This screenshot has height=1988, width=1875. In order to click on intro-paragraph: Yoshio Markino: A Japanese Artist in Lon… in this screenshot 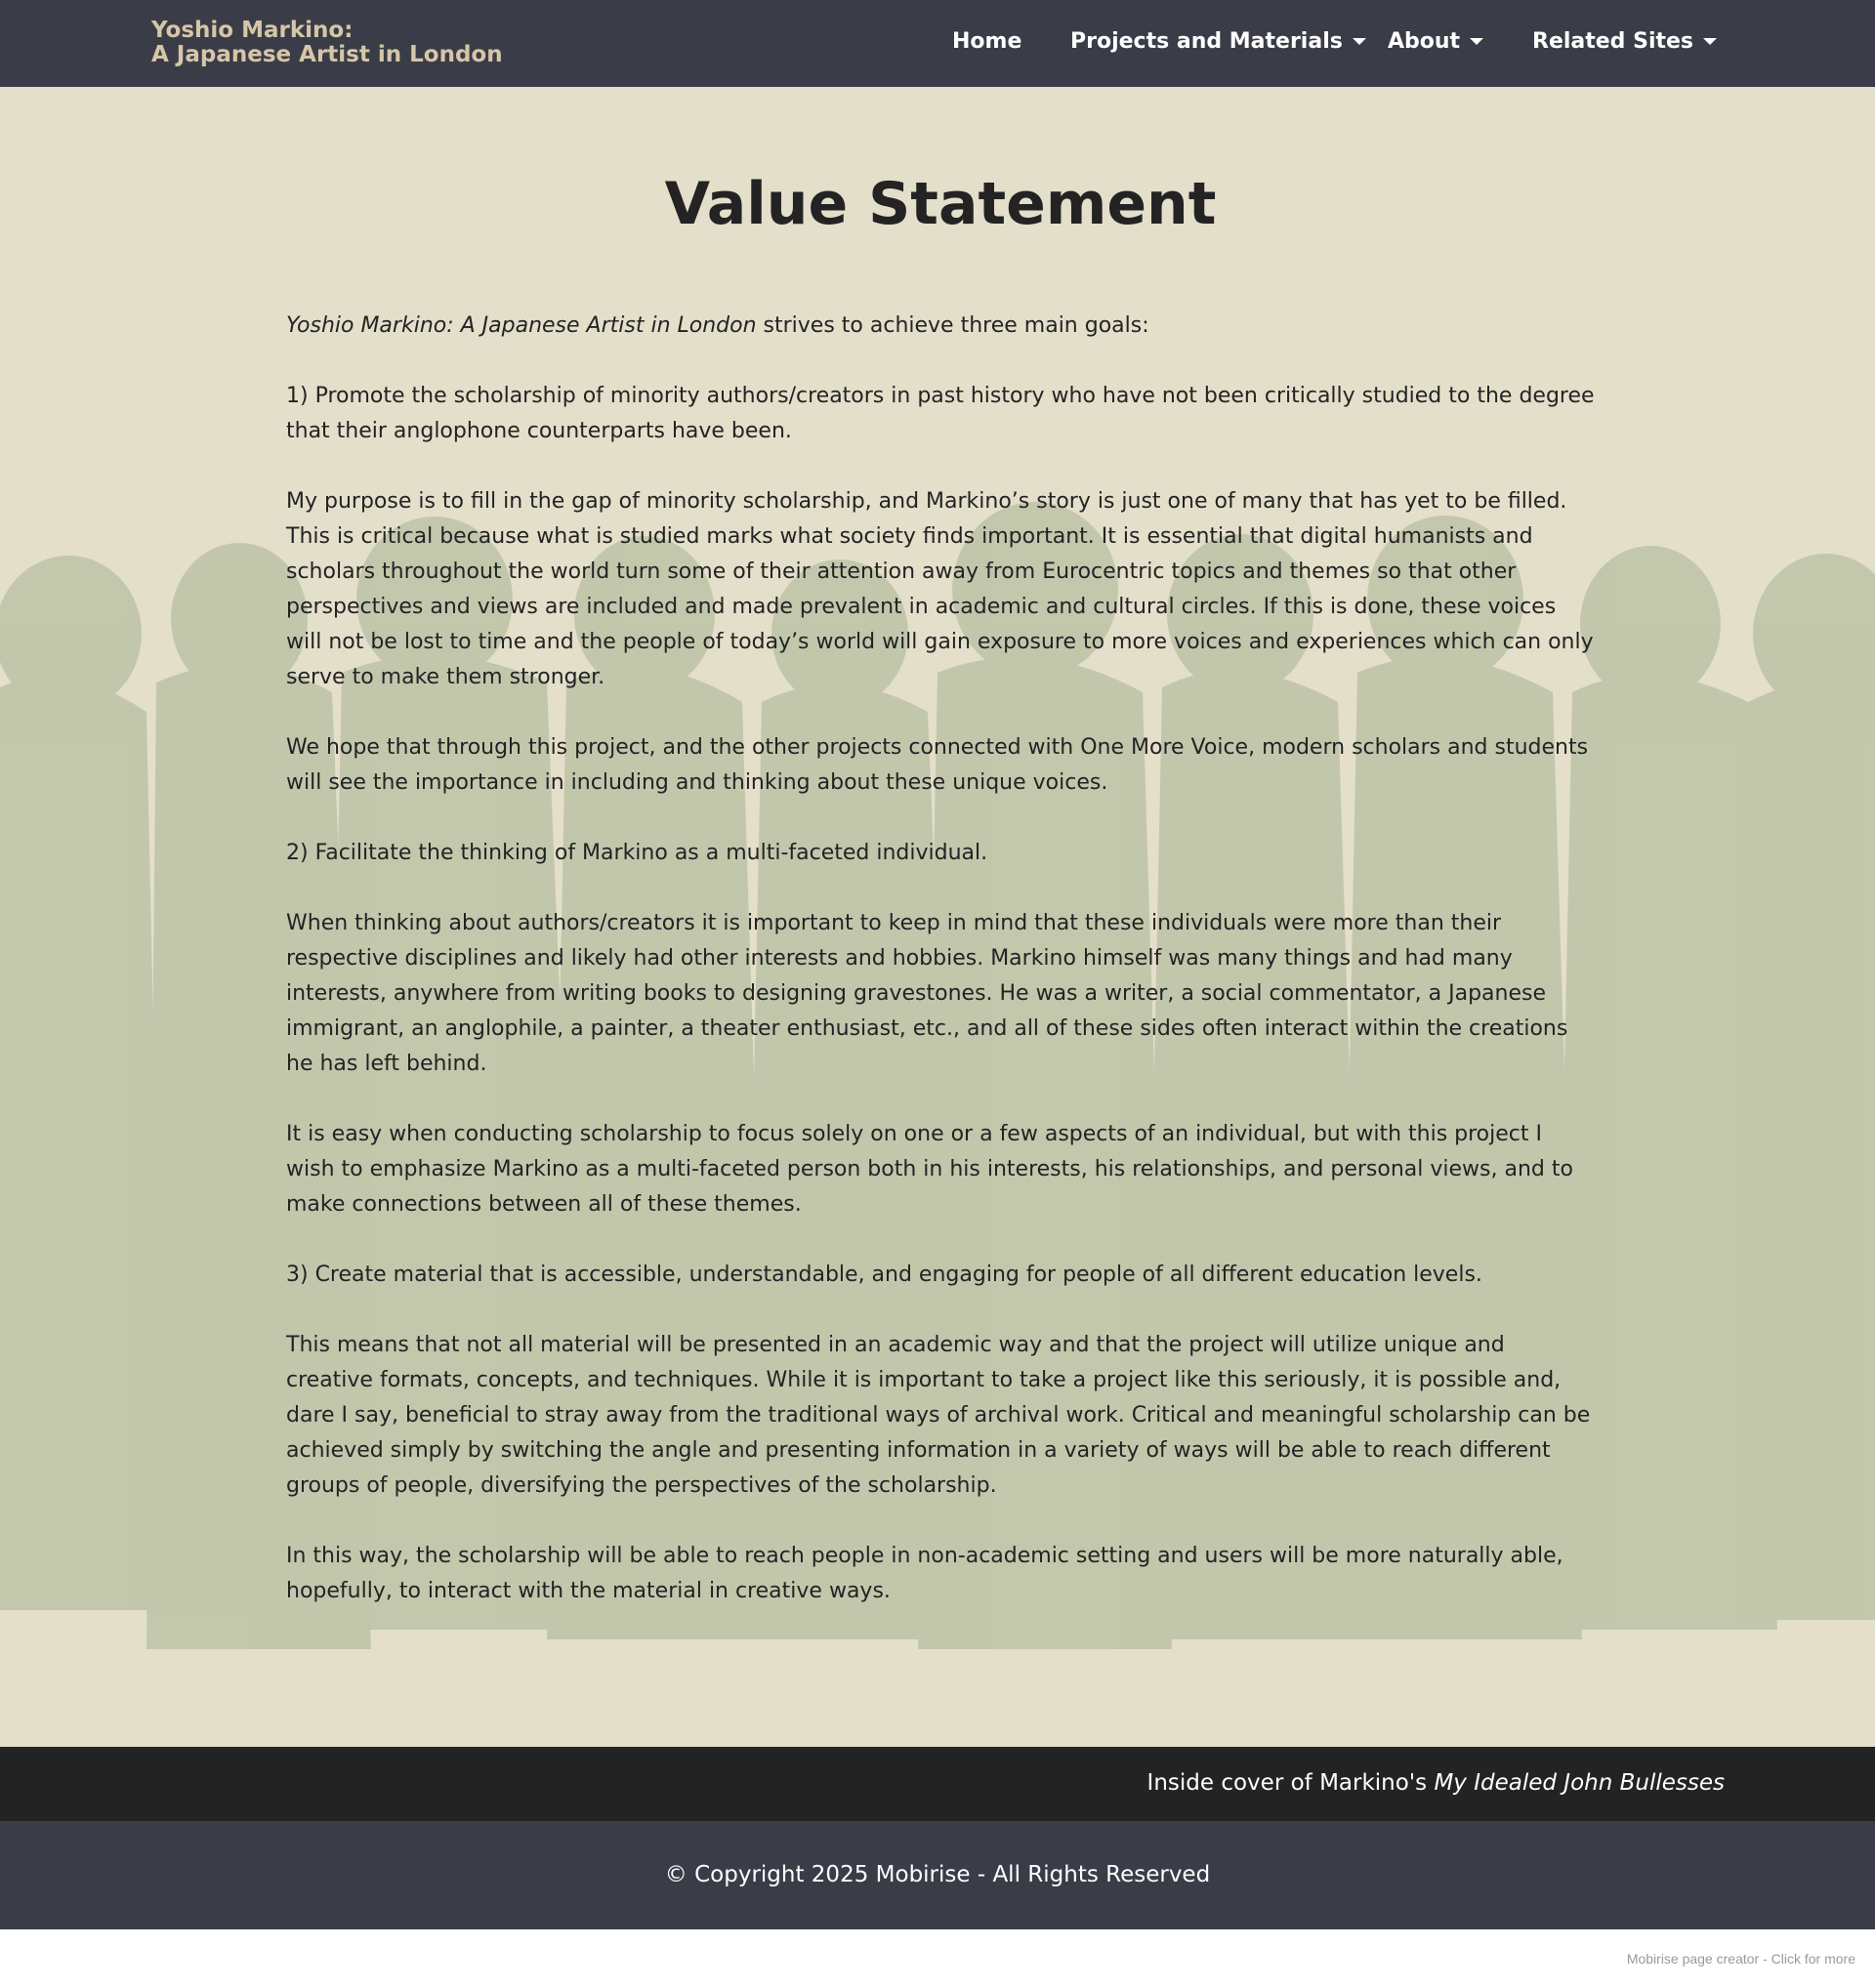, I will do `click(940, 326)`.